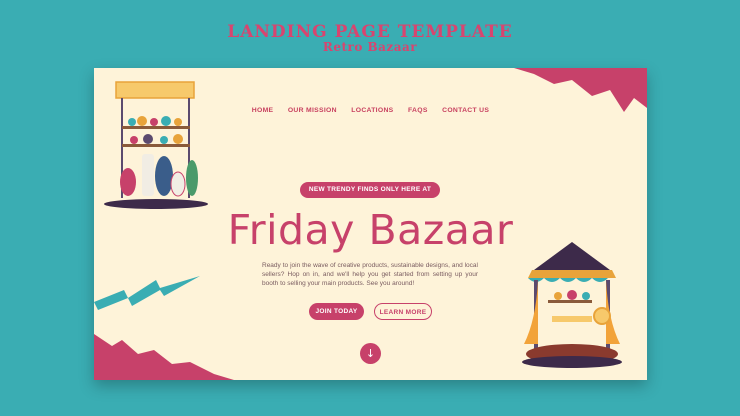 This screenshot has width=740, height=416. Describe the element at coordinates (370, 230) in the screenshot. I see `hero-headline: Friday Bazaar` at that location.